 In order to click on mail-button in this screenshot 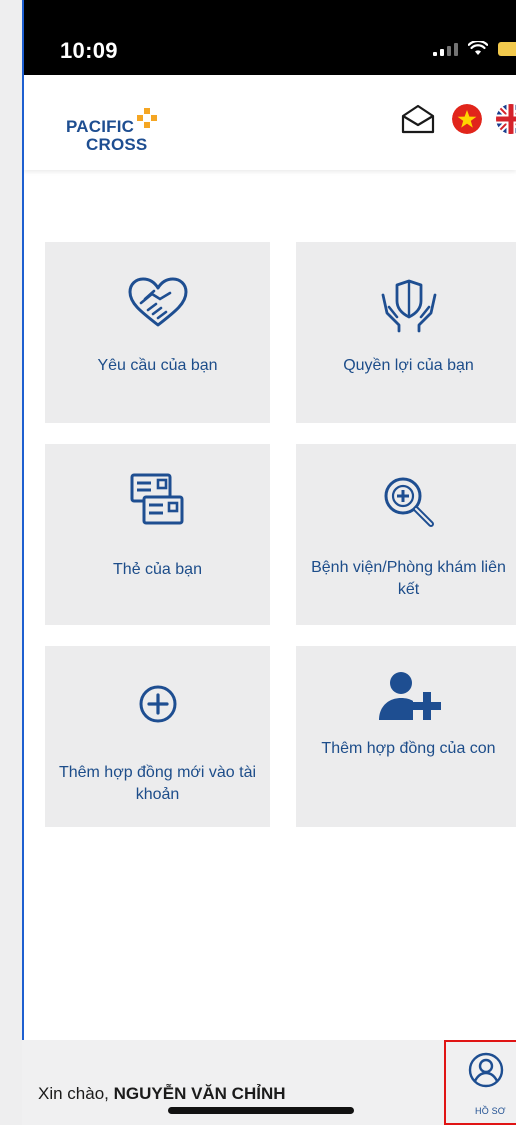, I will do `click(418, 119)`.